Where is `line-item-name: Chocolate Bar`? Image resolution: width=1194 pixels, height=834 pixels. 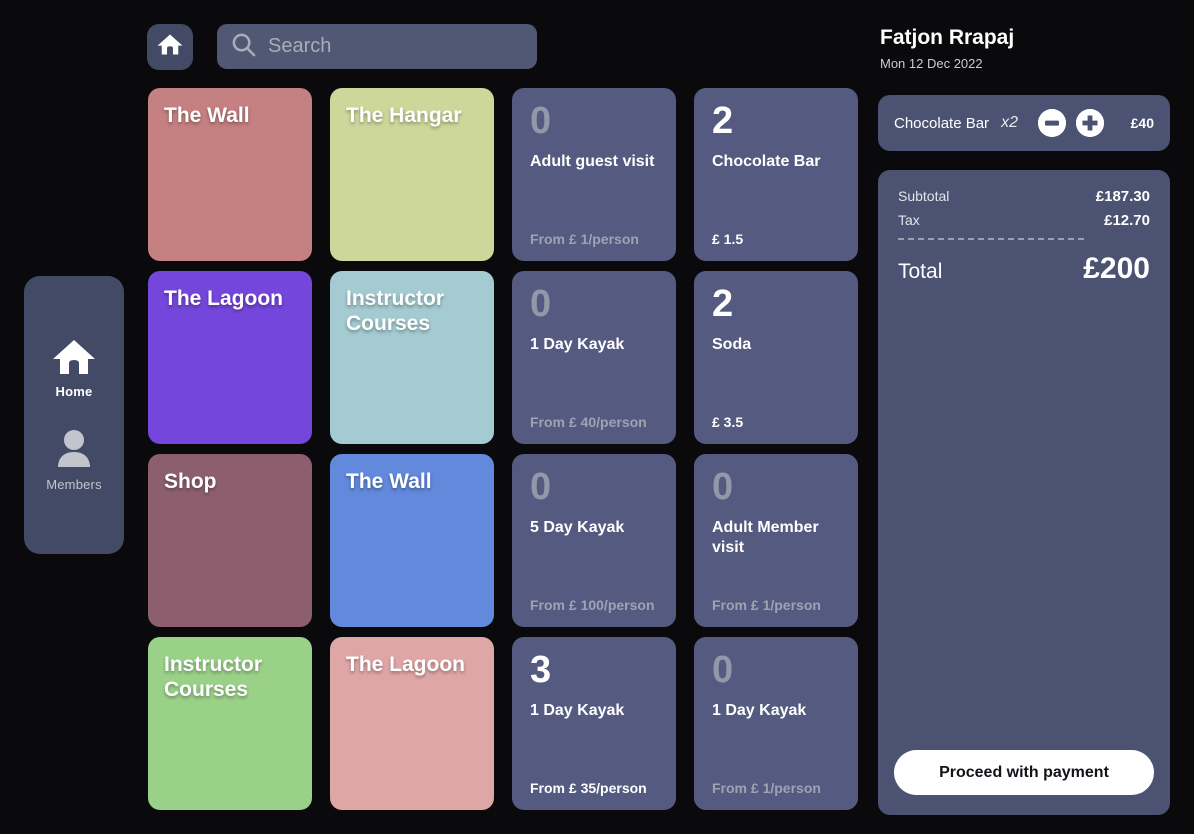 line-item-name: Chocolate Bar is located at coordinates (942, 123).